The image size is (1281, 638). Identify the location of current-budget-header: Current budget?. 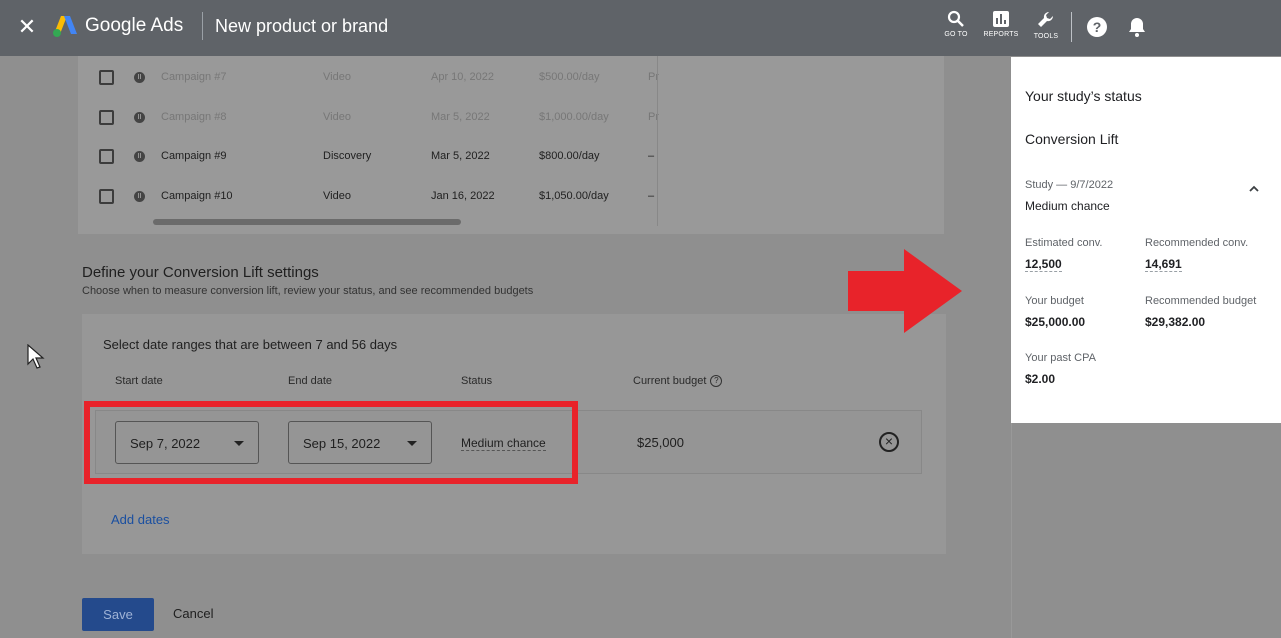
(678, 381).